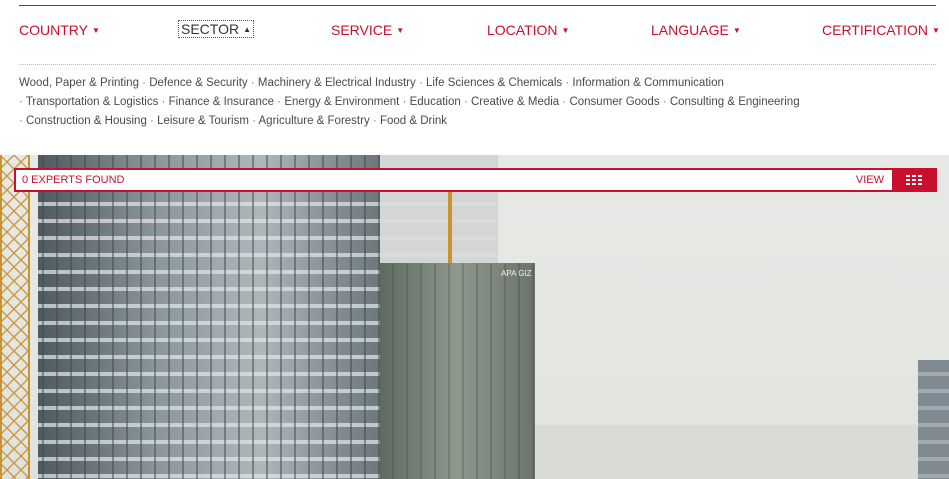  I want to click on sector-item: Consulting & Engineering, so click(735, 102).